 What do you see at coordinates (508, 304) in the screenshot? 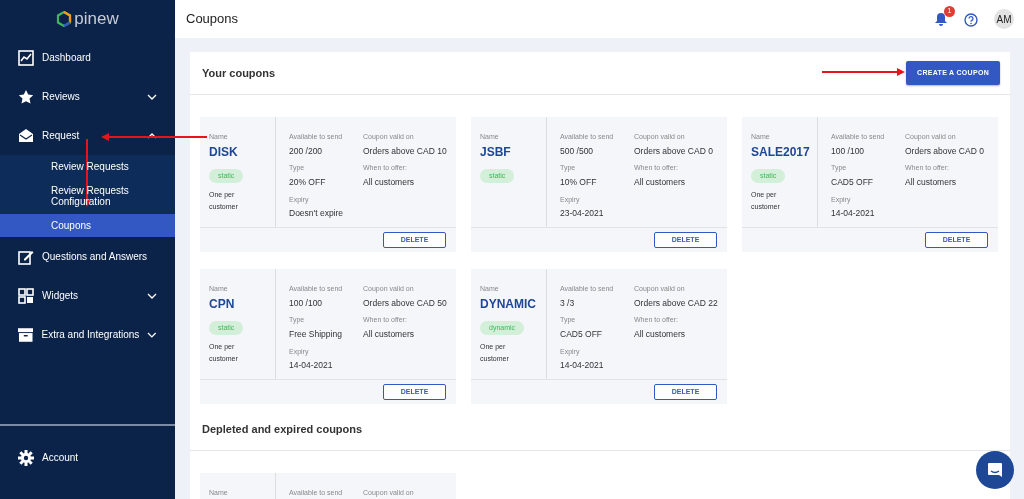
I see `coupon-name: DYNAMIC` at bounding box center [508, 304].